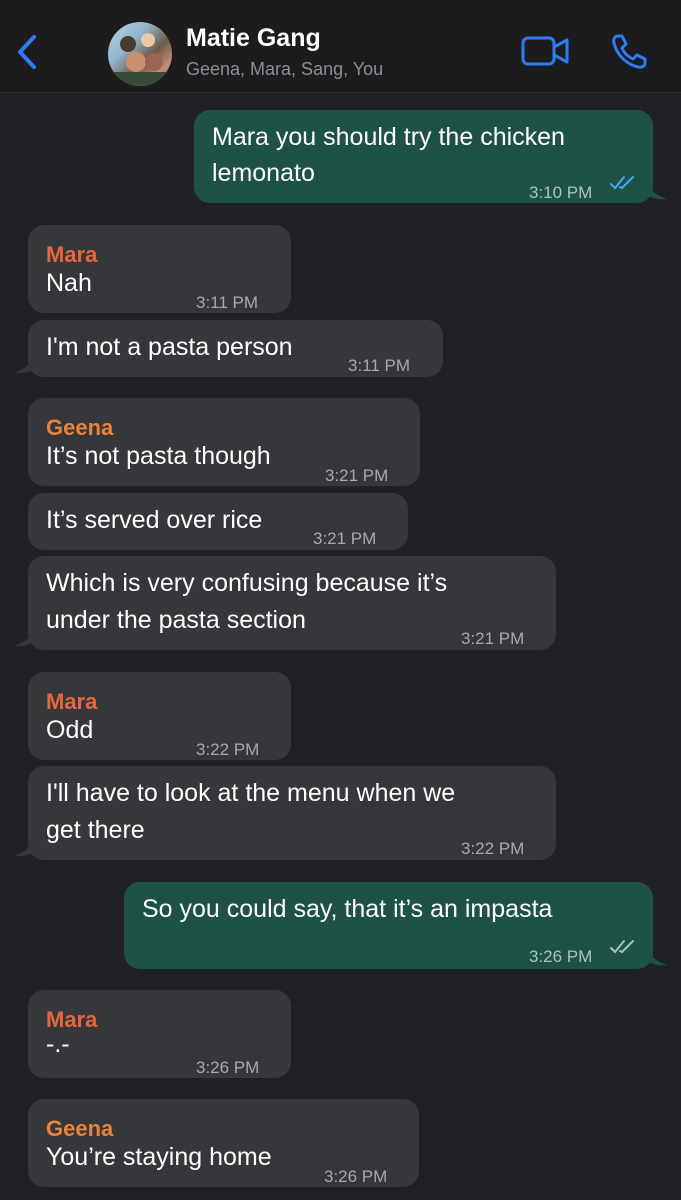  Describe the element at coordinates (247, 583) in the screenshot. I see `message-text: Which is very confusing because it’s` at that location.